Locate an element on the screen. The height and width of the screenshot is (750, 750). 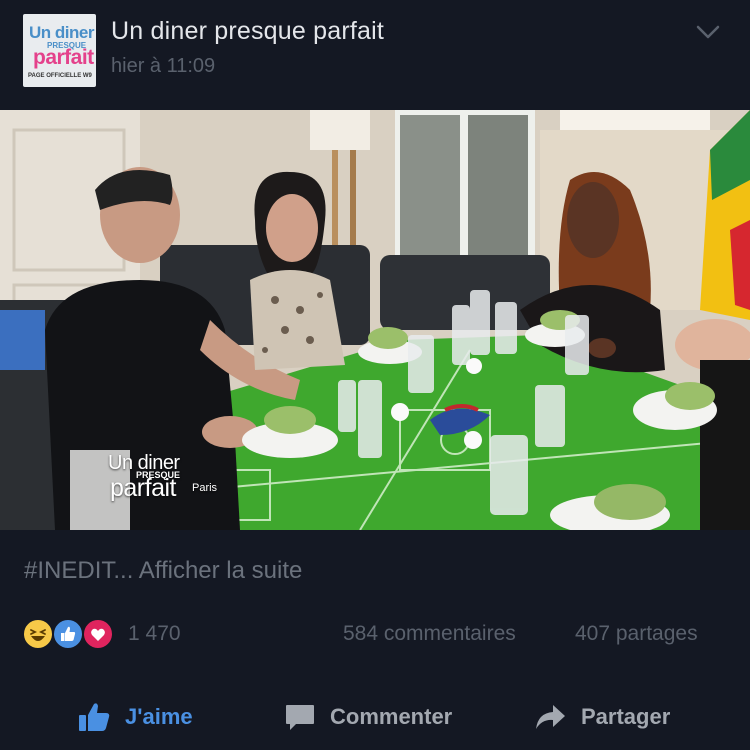
comment-bubble-icon is located at coordinates (300, 717).